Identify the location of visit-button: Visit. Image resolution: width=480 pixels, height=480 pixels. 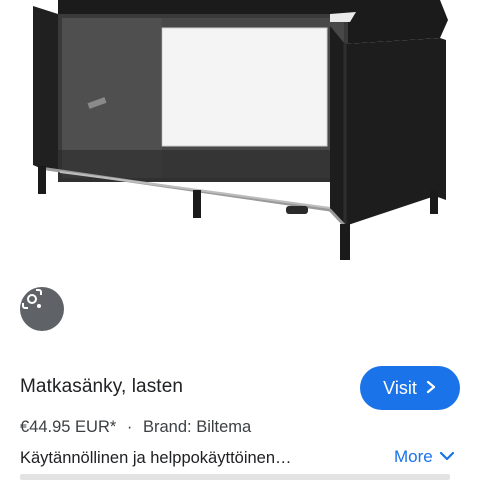
(410, 388).